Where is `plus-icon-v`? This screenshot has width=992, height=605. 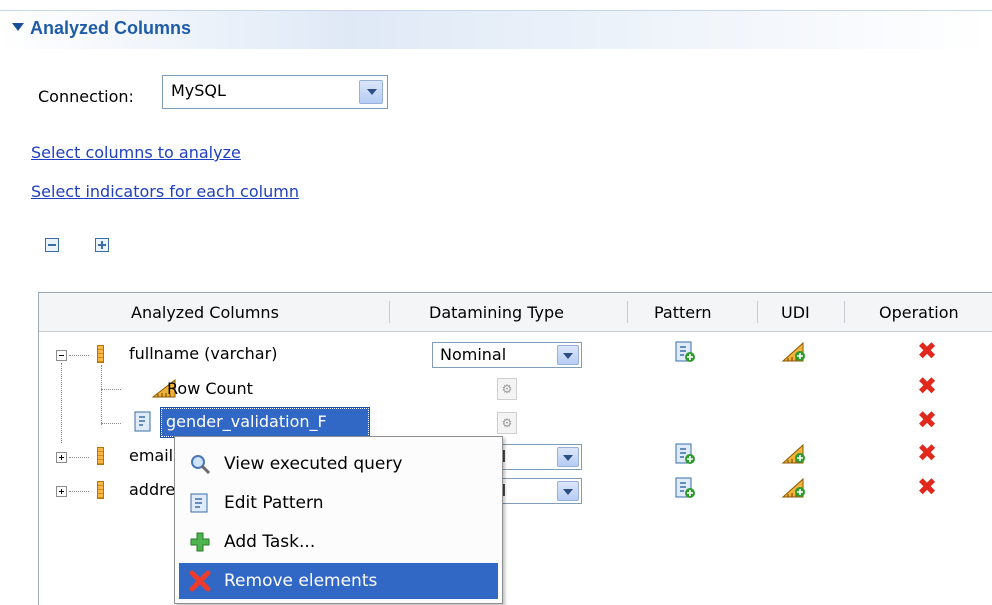 plus-icon-v is located at coordinates (102, 245).